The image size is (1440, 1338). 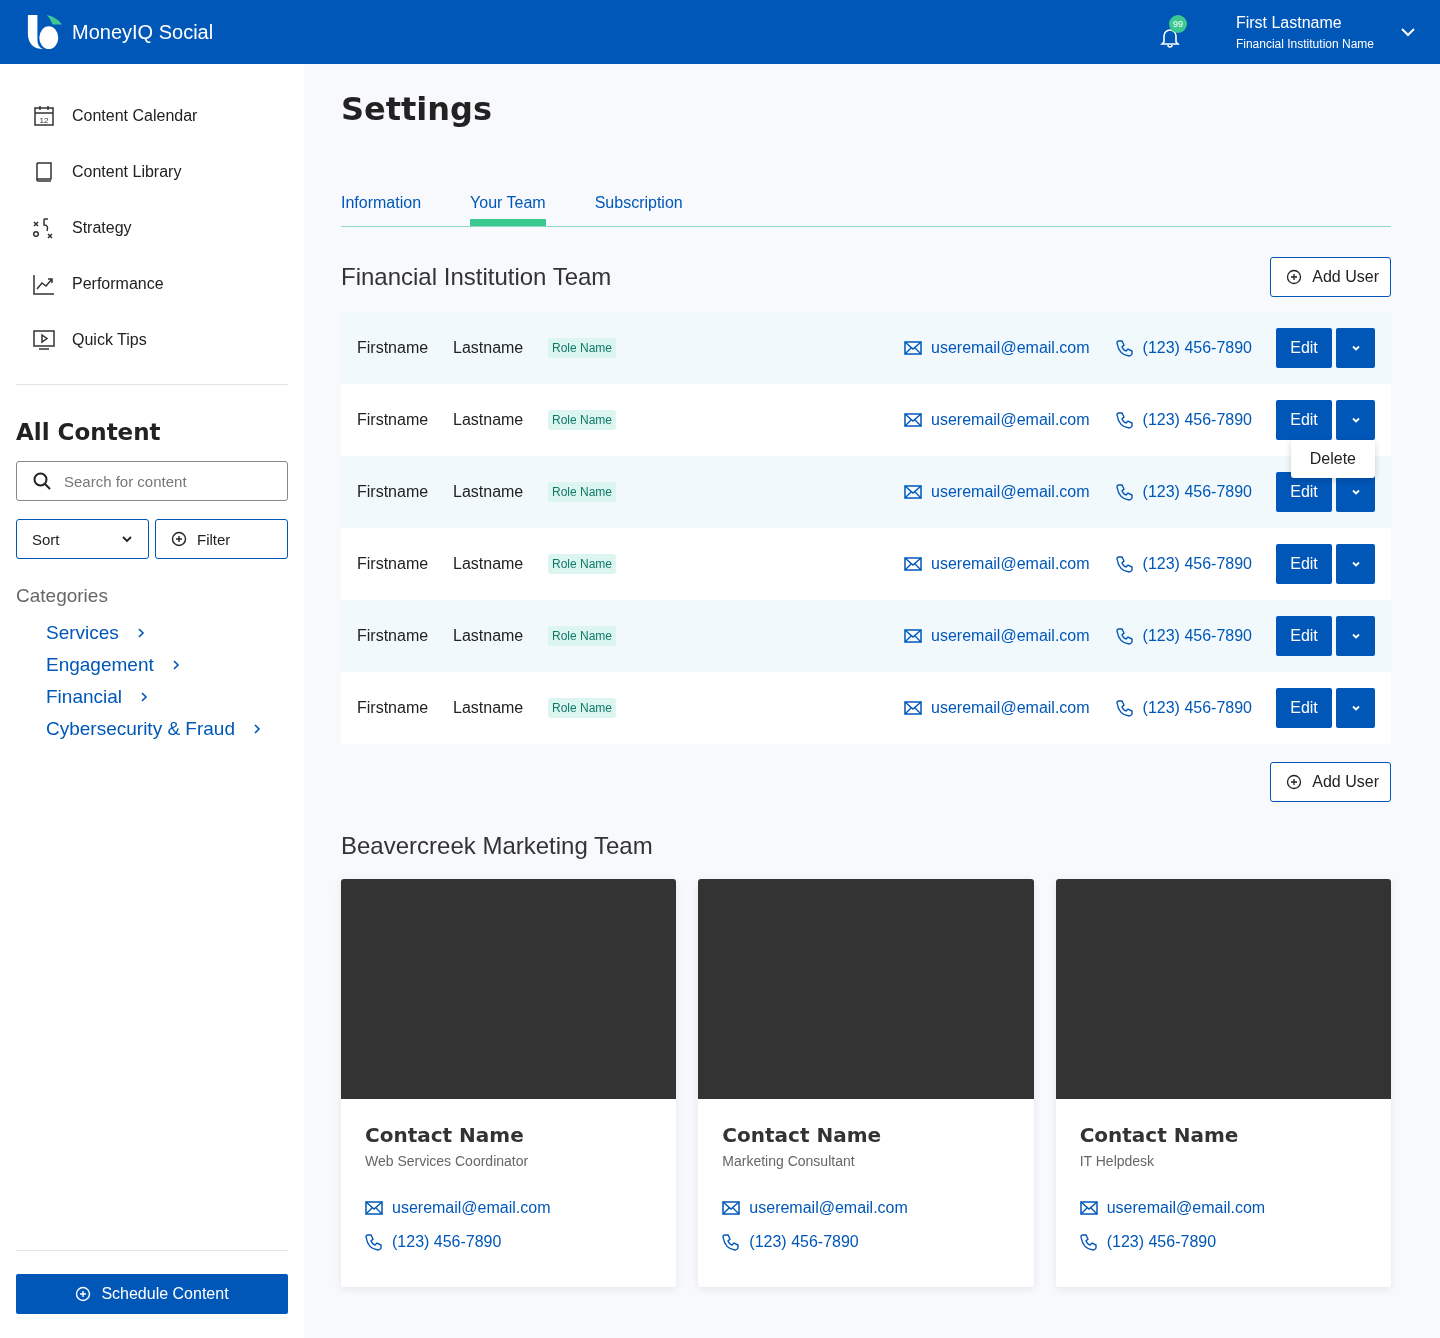 What do you see at coordinates (44, 284) in the screenshot?
I see `line-chart-icon` at bounding box center [44, 284].